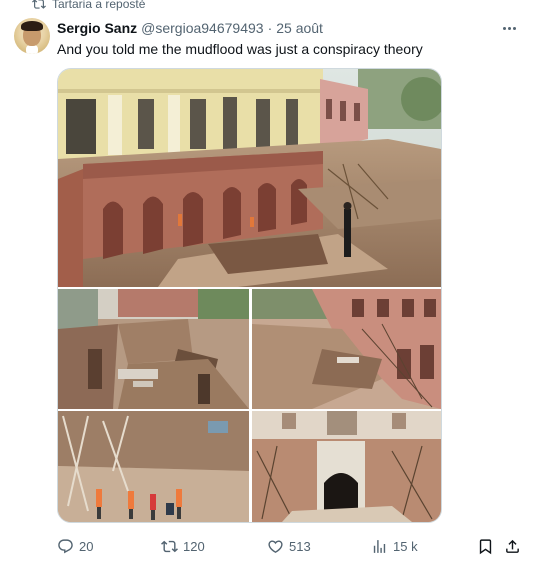 This screenshot has width=535, height=565. I want to click on views-count: 15 k, so click(405, 546).